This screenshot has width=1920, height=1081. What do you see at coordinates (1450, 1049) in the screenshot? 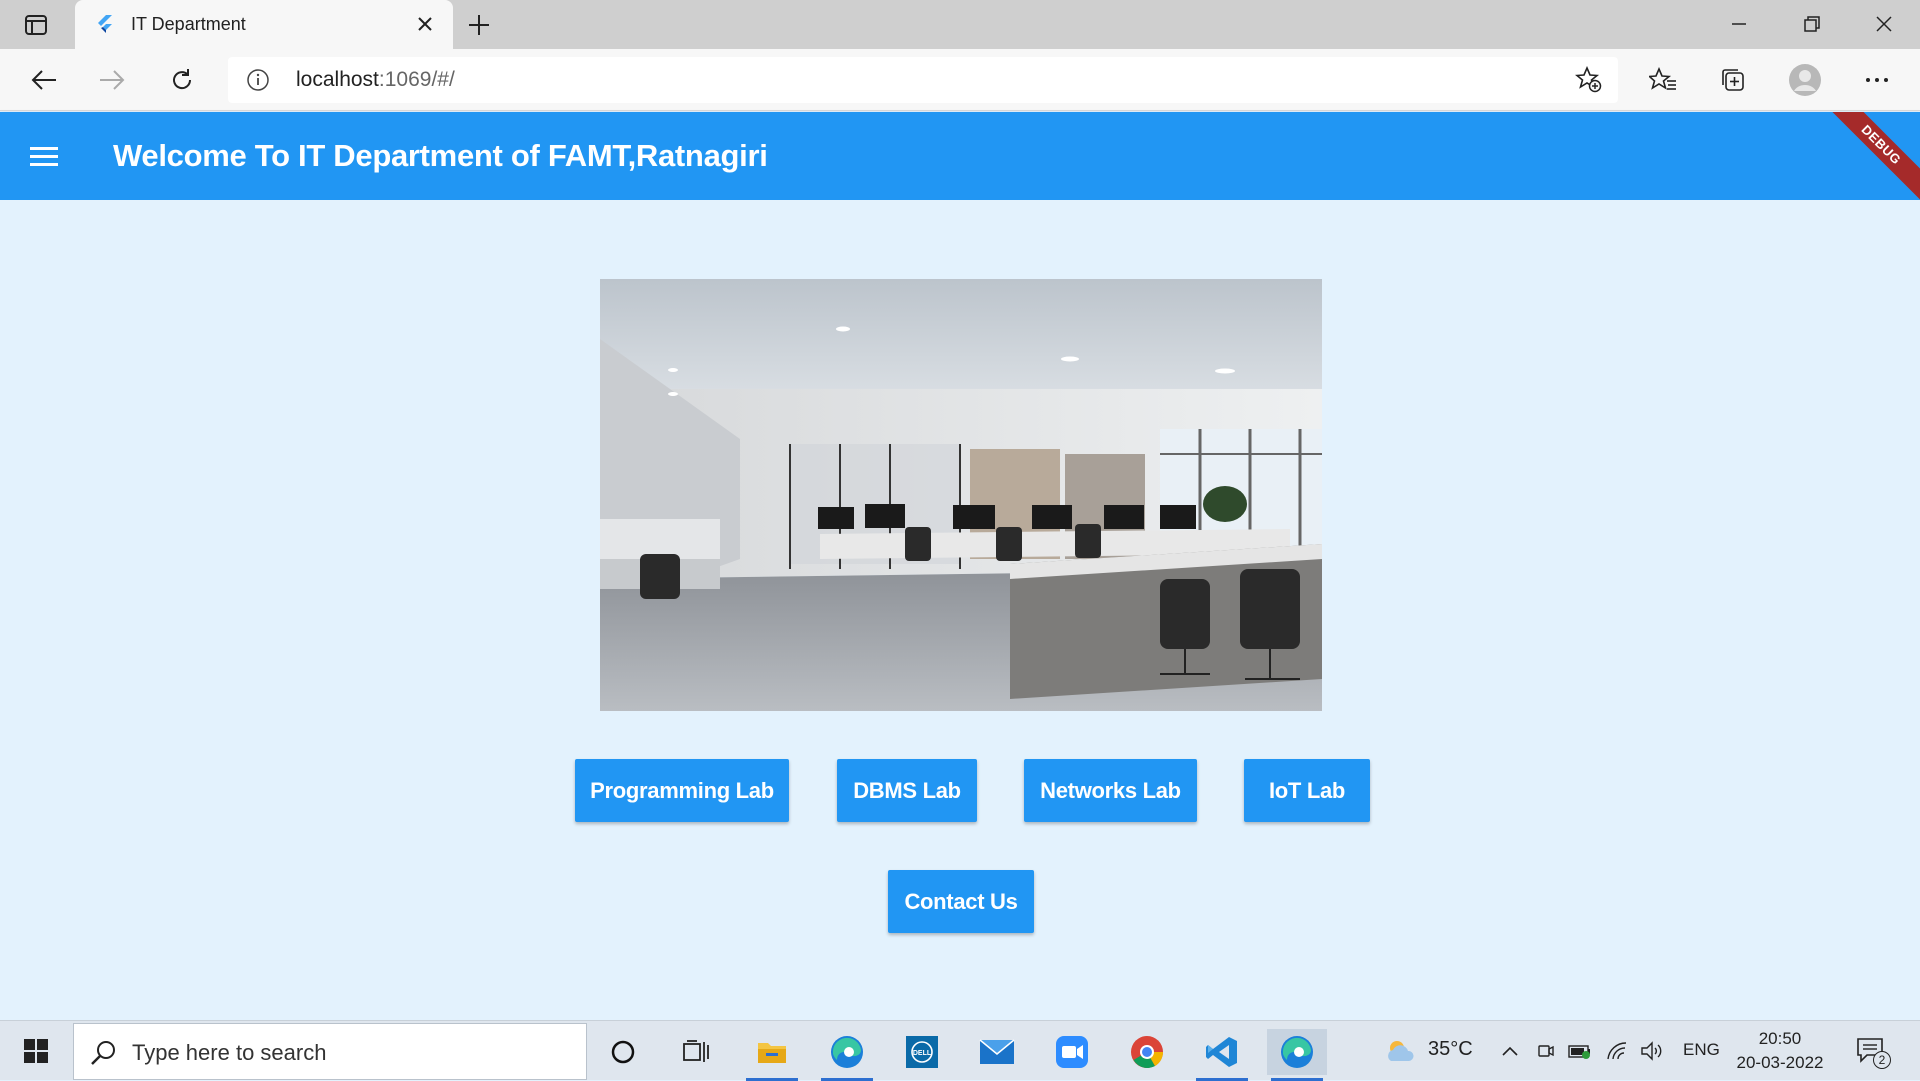
I see `weather-temperature: 35°C` at bounding box center [1450, 1049].